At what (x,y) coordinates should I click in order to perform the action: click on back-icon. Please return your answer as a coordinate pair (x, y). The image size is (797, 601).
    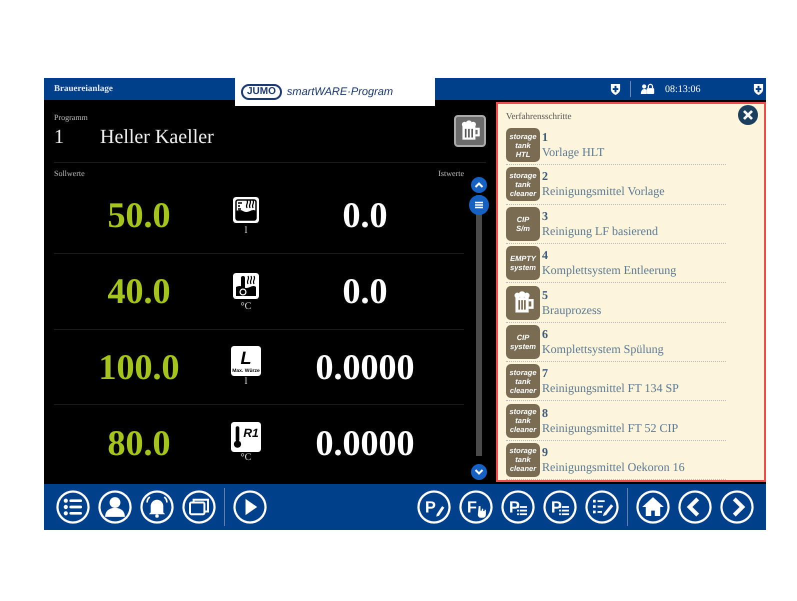
    Looking at the image, I should click on (695, 507).